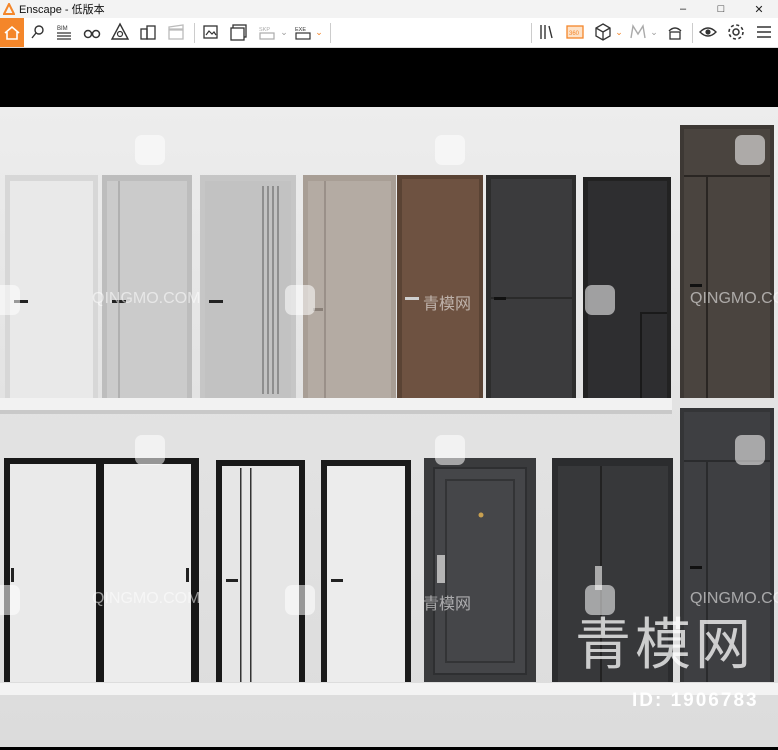  I want to click on svg-text: BIM, so click(62, 29).